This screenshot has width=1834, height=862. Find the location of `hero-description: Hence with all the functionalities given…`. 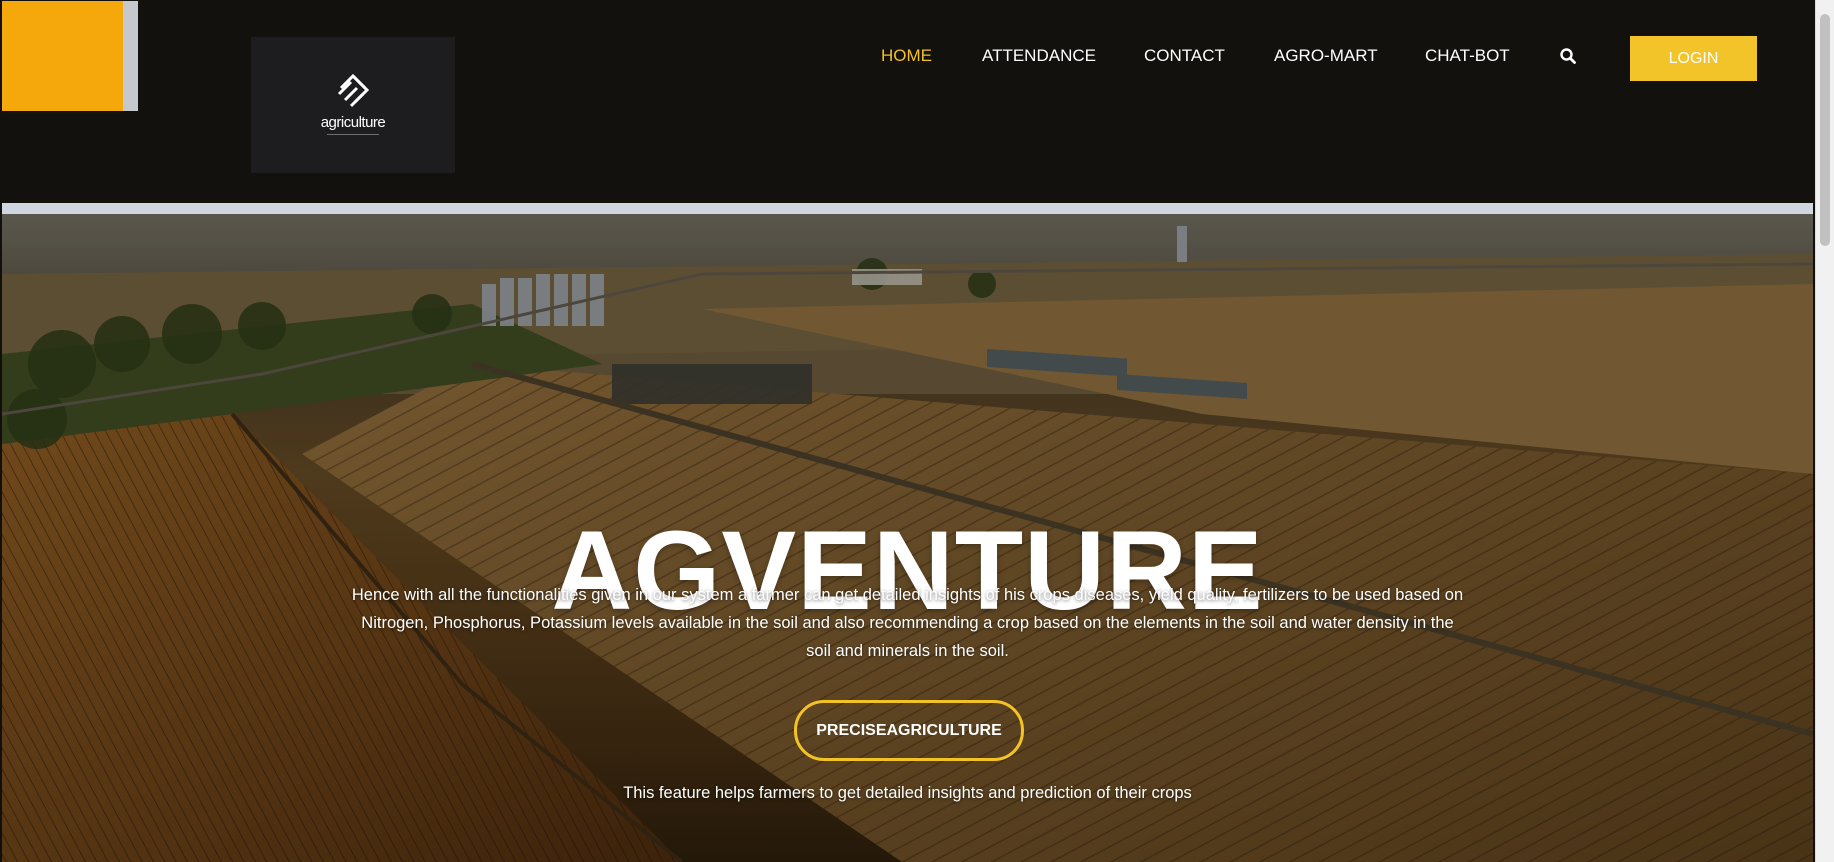

hero-description: Hence with all the functionalities given… is located at coordinates (907, 622).